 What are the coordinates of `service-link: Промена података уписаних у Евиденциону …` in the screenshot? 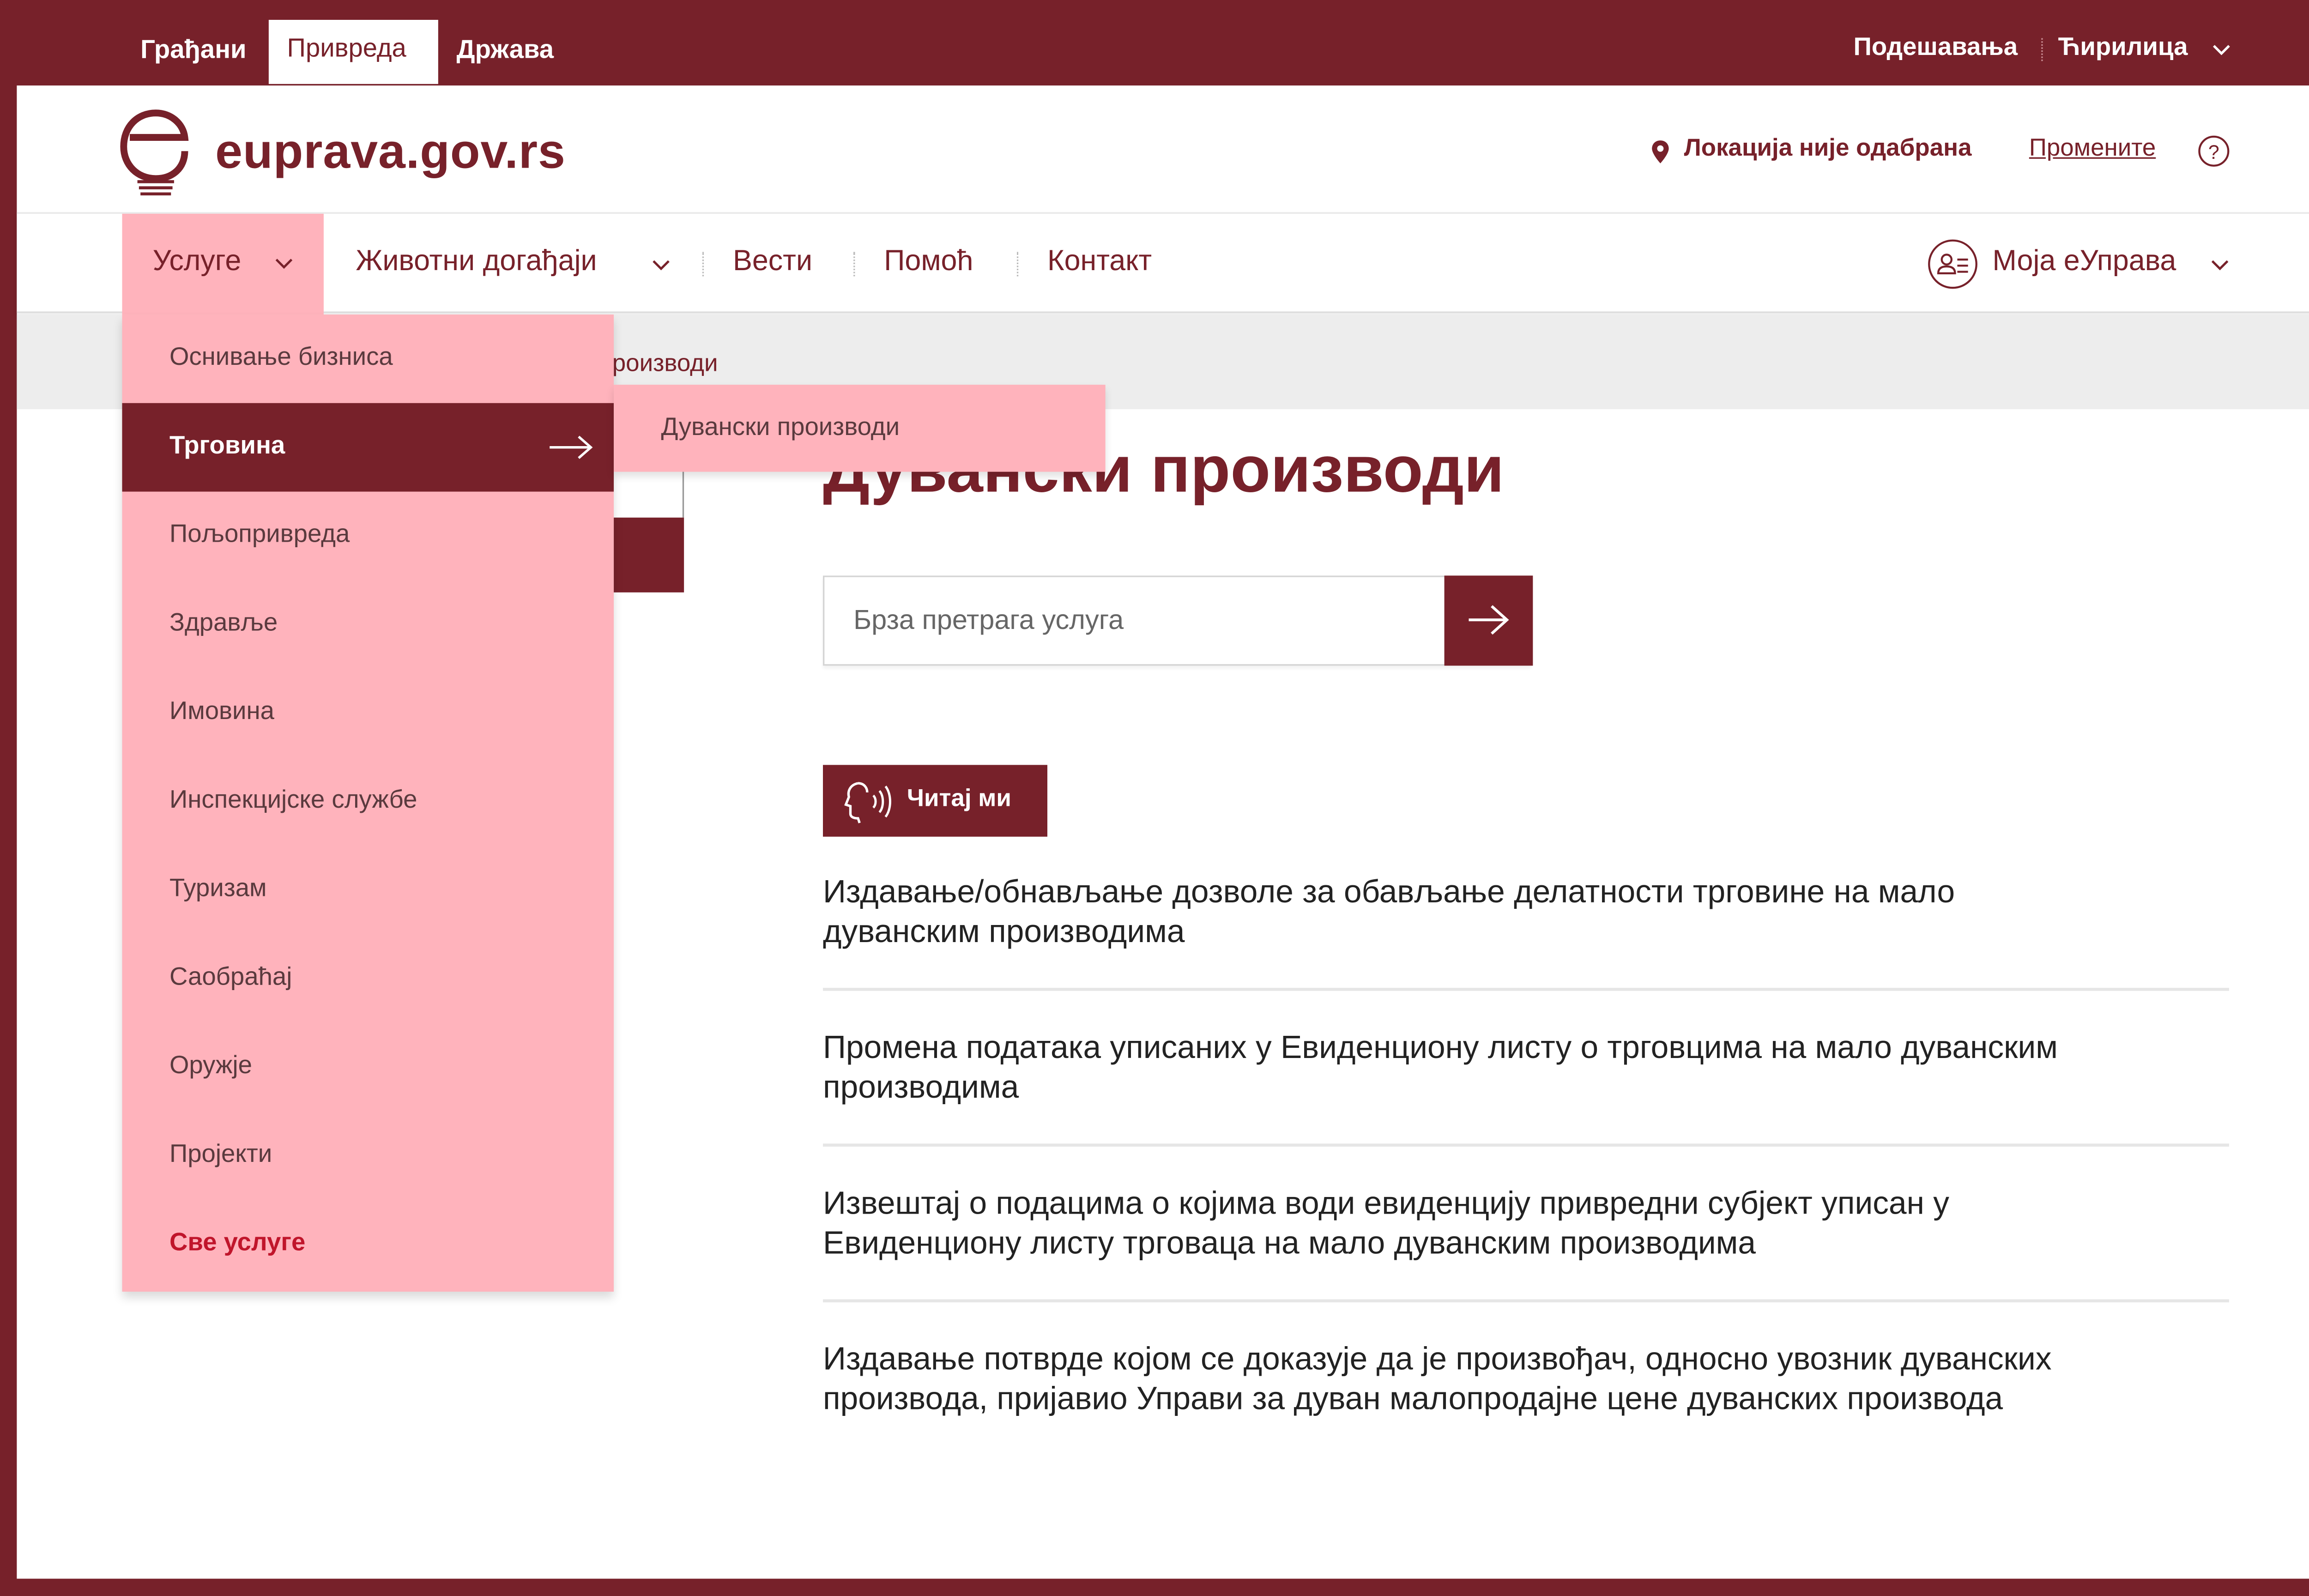 It's located at (1456, 1068).